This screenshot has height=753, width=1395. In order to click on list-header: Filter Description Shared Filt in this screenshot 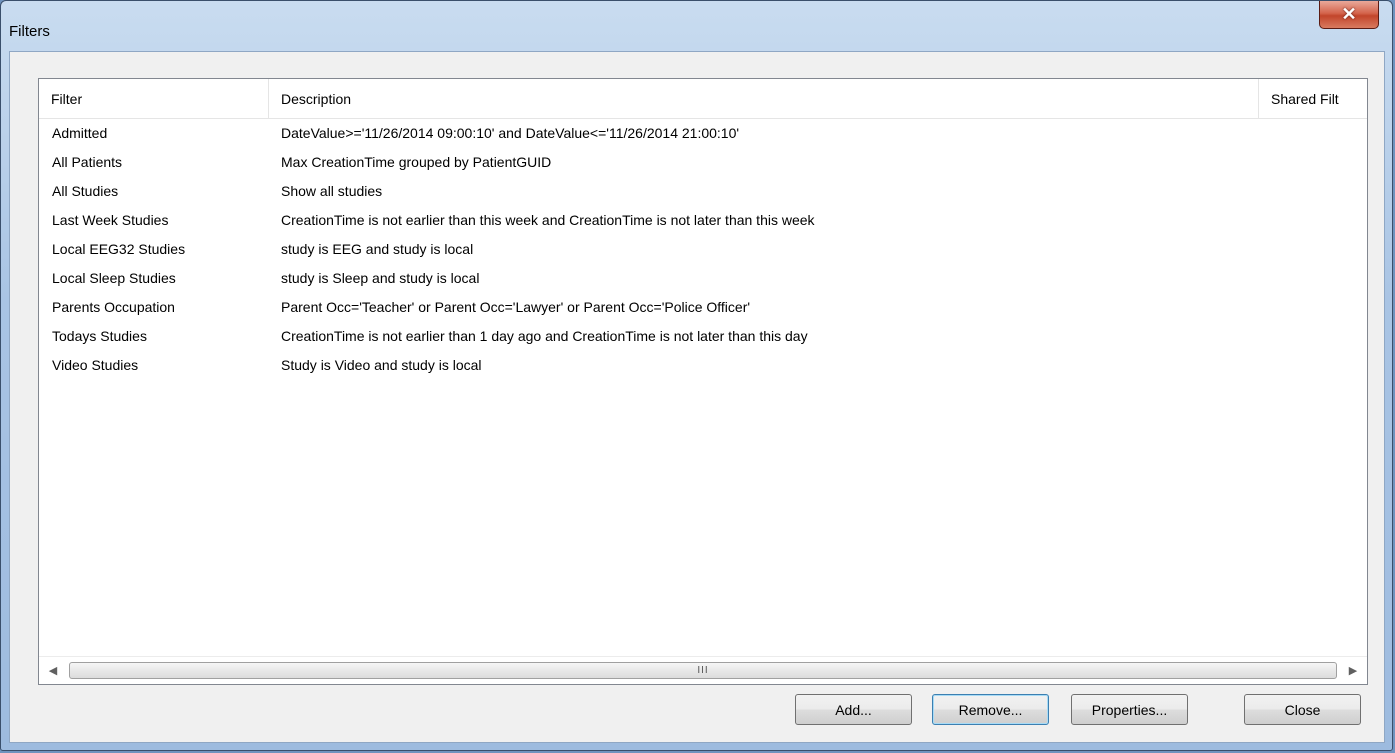, I will do `click(703, 99)`.